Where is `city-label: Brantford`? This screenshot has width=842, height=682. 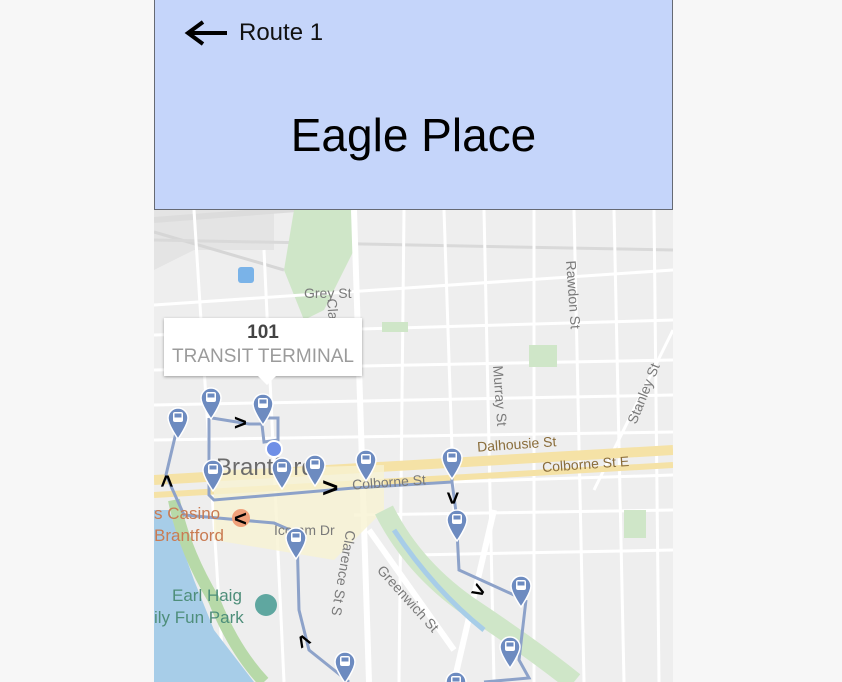 city-label: Brantford is located at coordinates (265, 467).